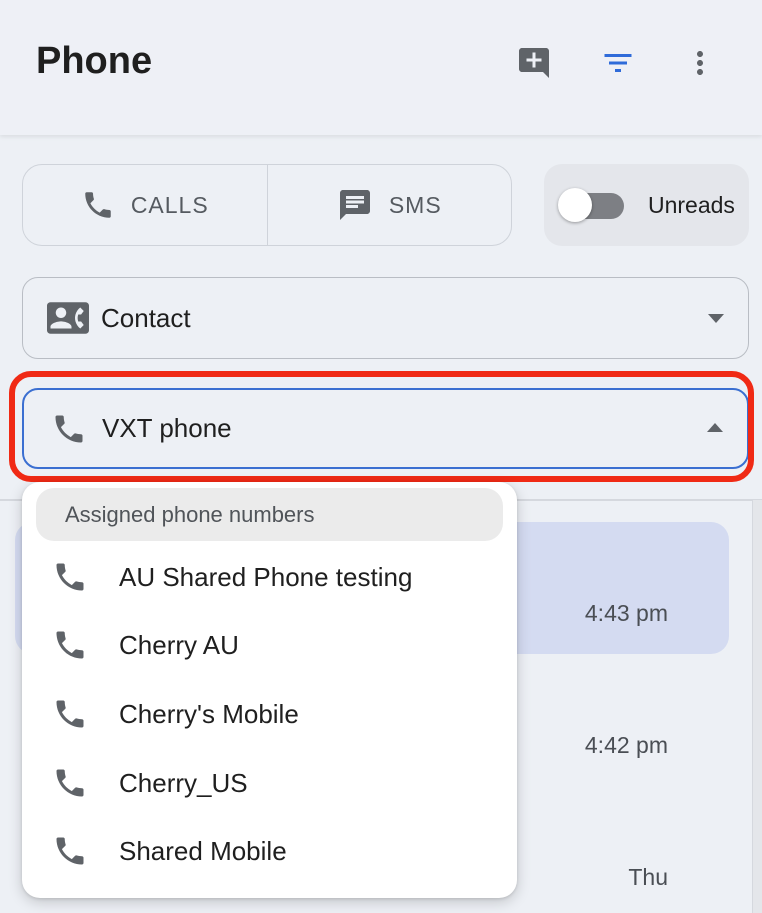 Image resolution: width=762 pixels, height=913 pixels. Describe the element at coordinates (183, 782) in the screenshot. I see `menu-item-label: Cherry_US` at that location.